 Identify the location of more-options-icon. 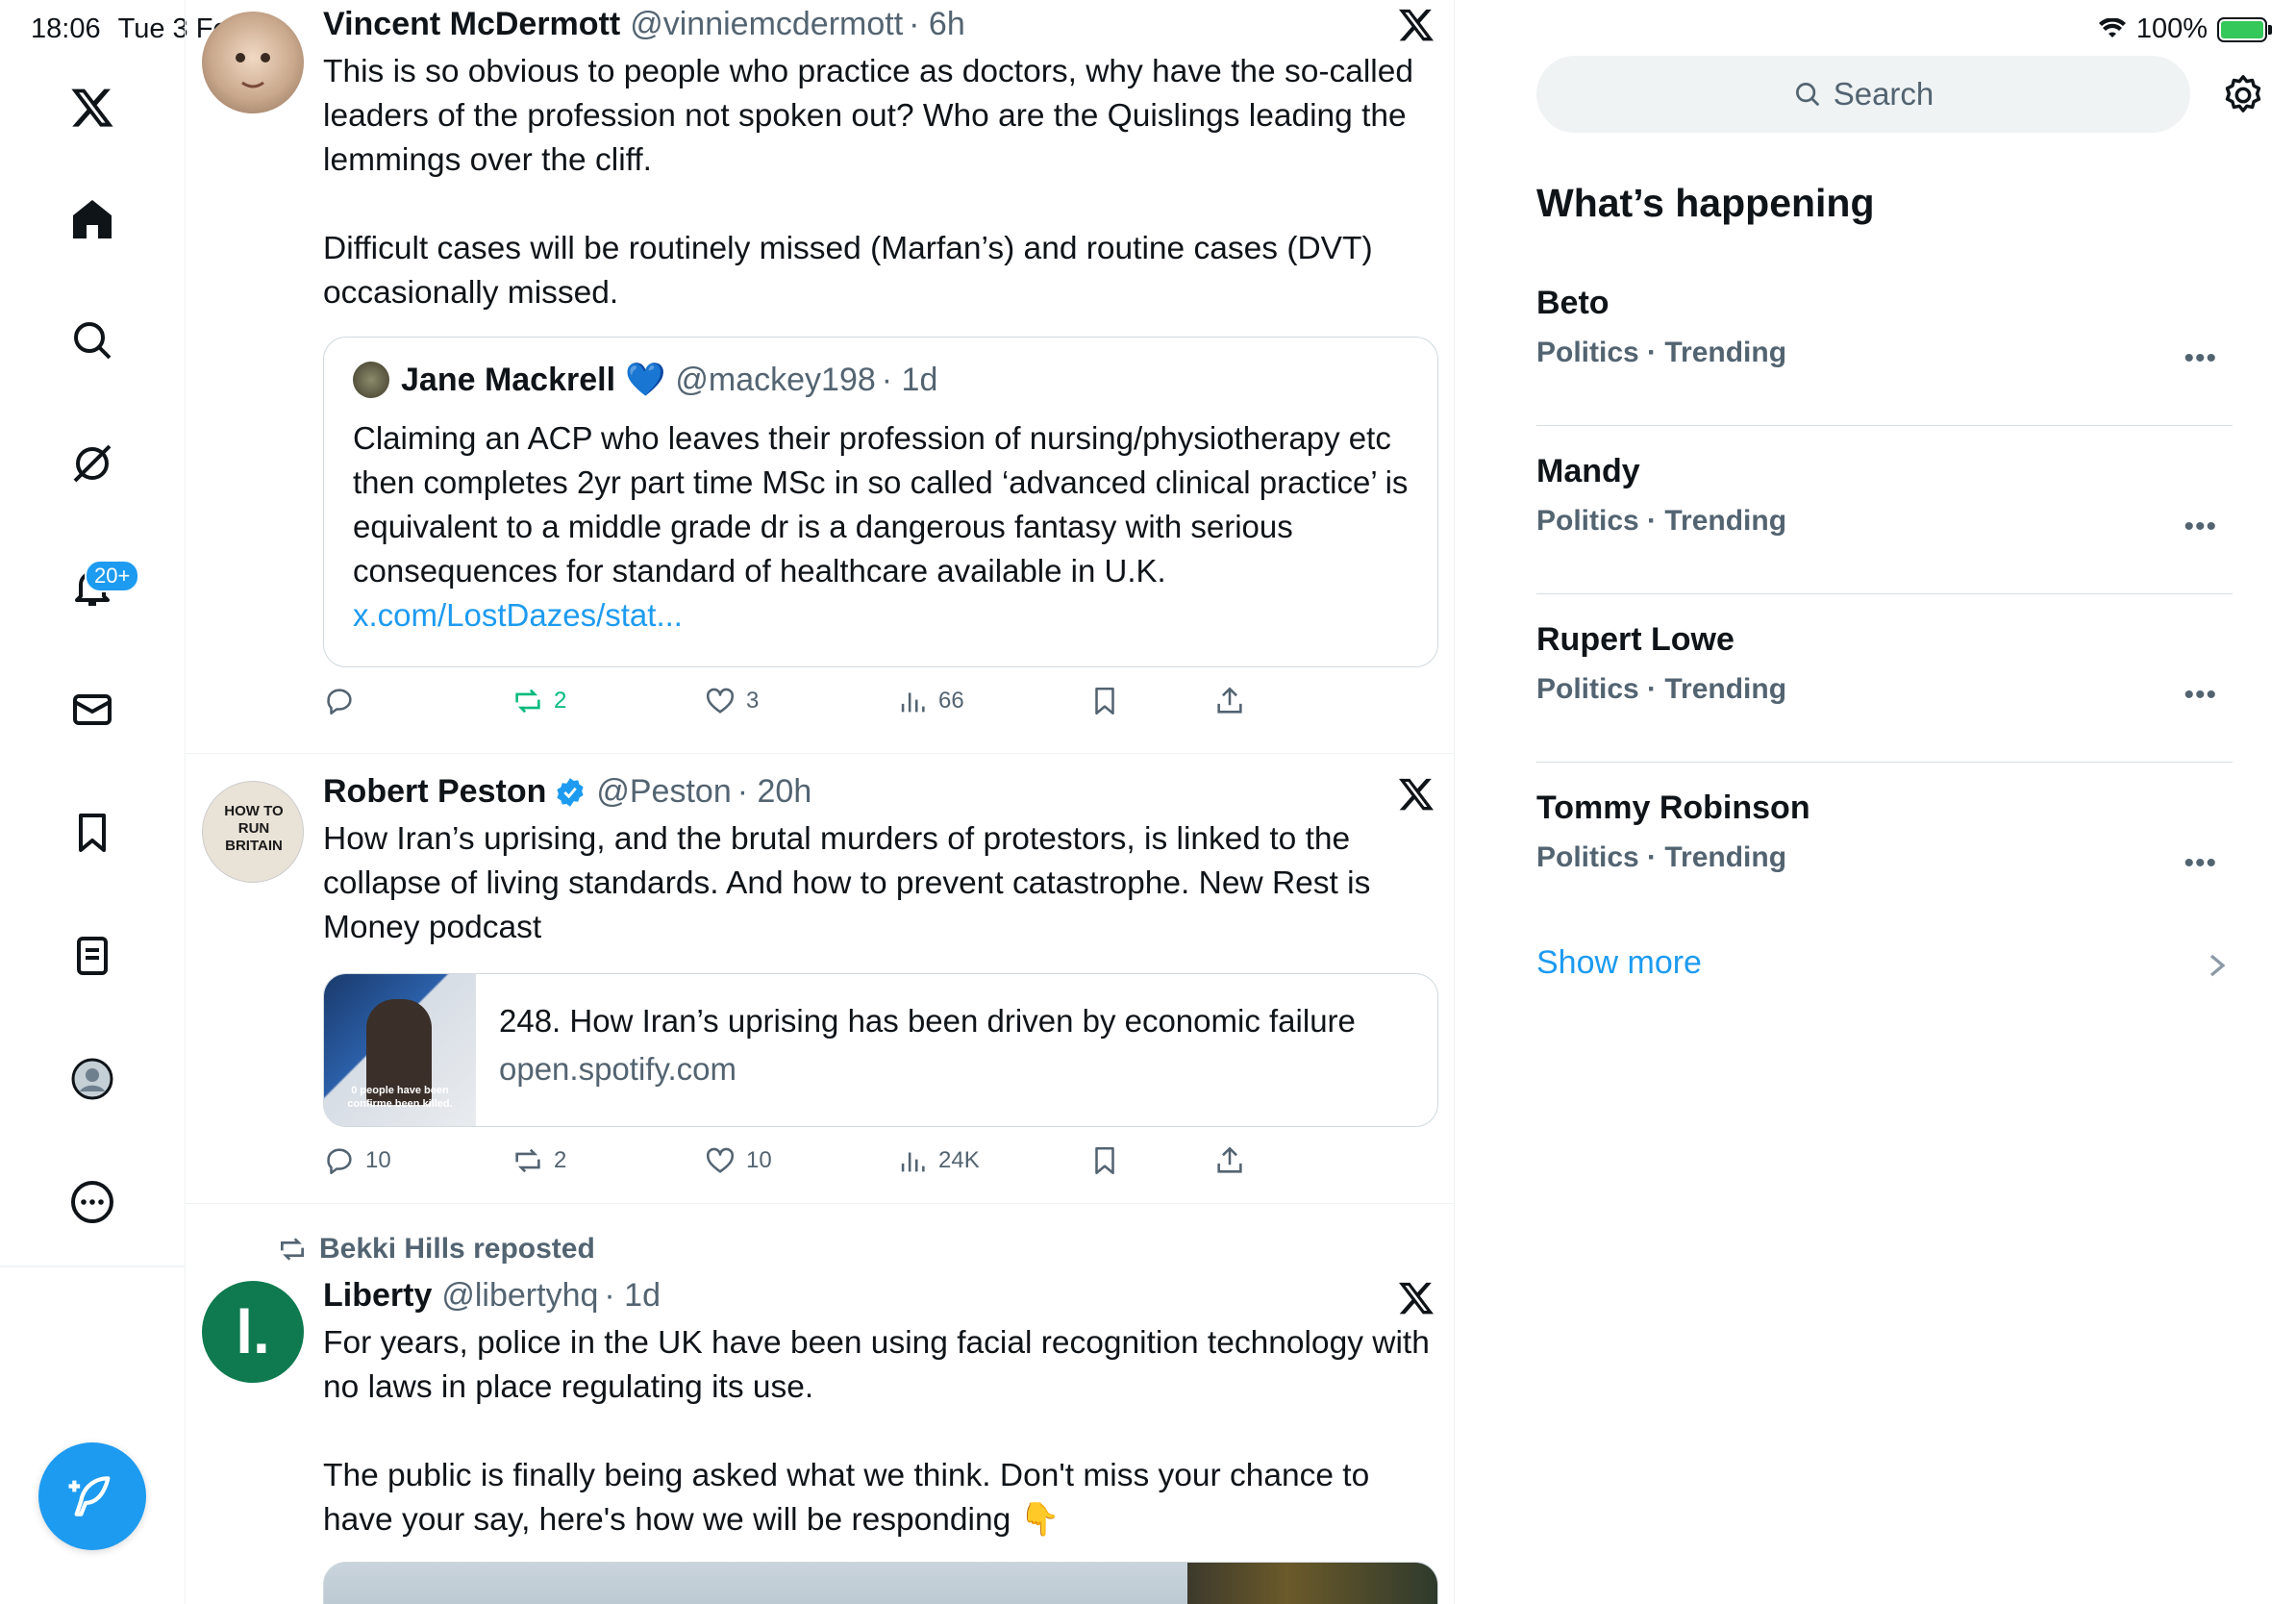
(92, 1202).